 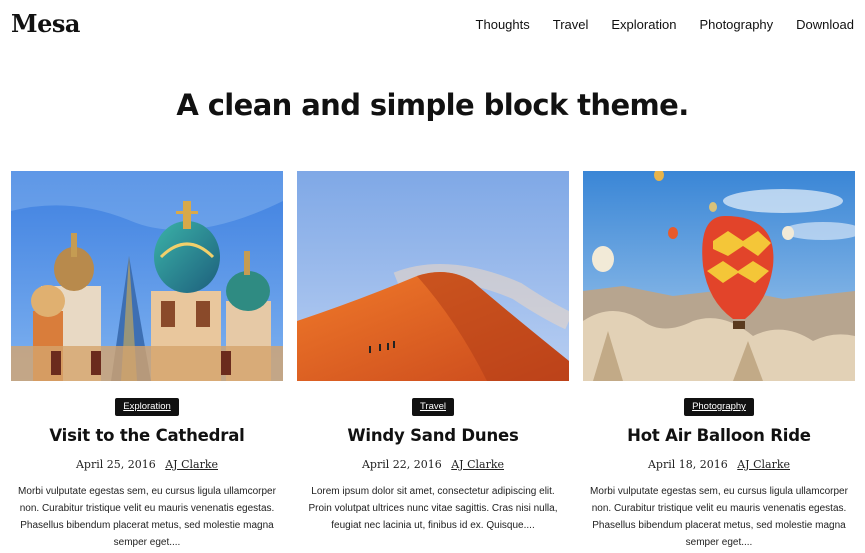 What do you see at coordinates (147, 435) in the screenshot?
I see `post-title: Visit to the Cathedral` at bounding box center [147, 435].